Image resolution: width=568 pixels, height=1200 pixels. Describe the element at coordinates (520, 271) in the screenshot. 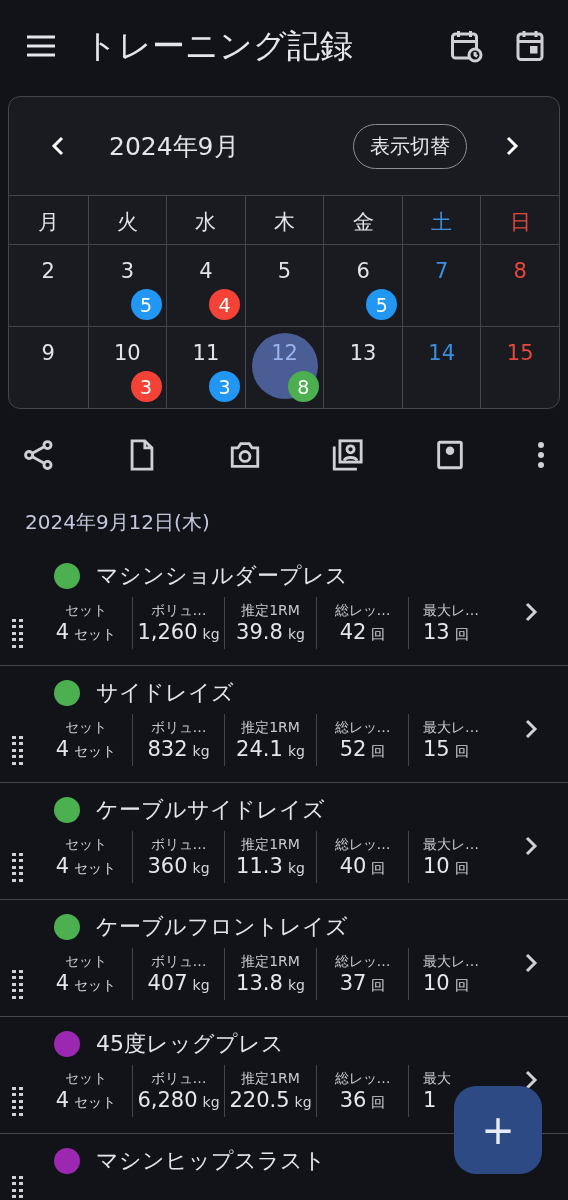

I see `day-number: 8` at that location.